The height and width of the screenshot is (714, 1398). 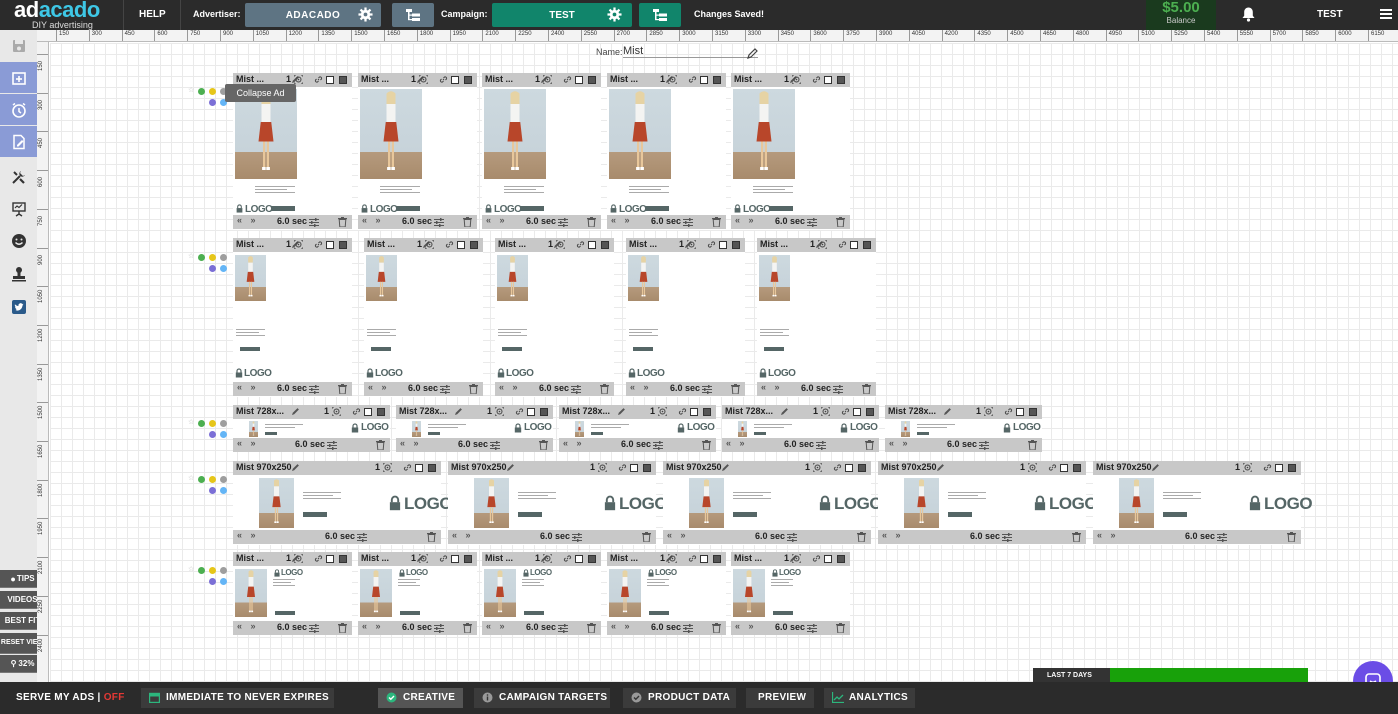 I want to click on star-icon: ☆, so click(x=191, y=478).